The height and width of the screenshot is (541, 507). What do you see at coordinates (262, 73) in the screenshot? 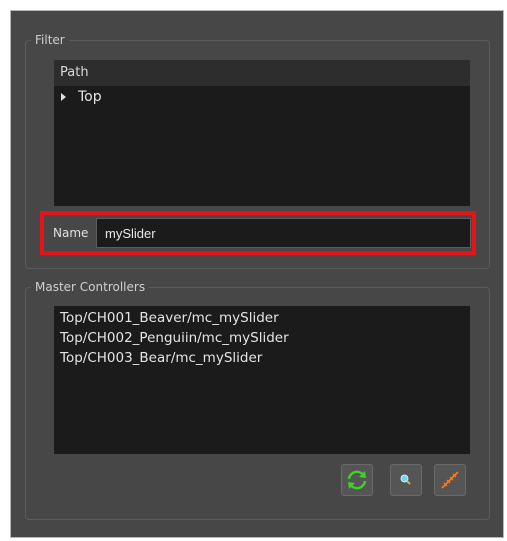
I see `path-column-header: Path` at bounding box center [262, 73].